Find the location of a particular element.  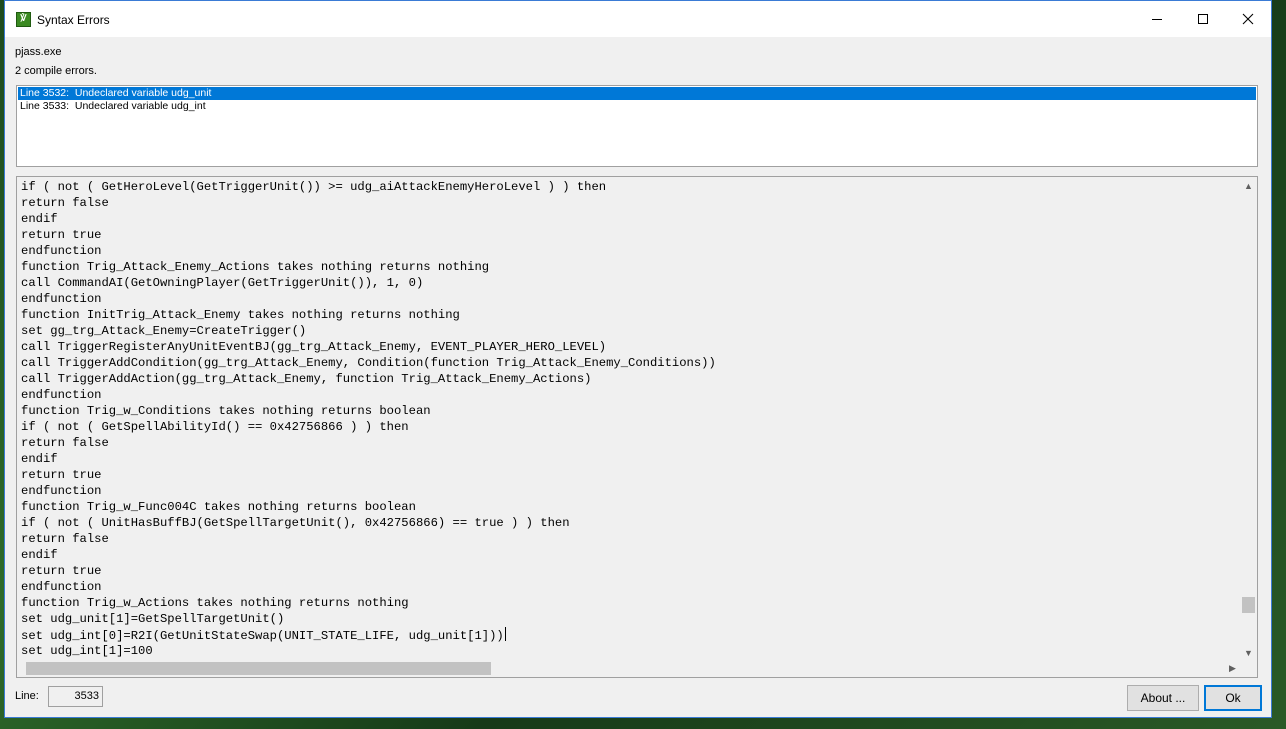

title-bar: ℣ Syntax Errors is located at coordinates (638, 19).